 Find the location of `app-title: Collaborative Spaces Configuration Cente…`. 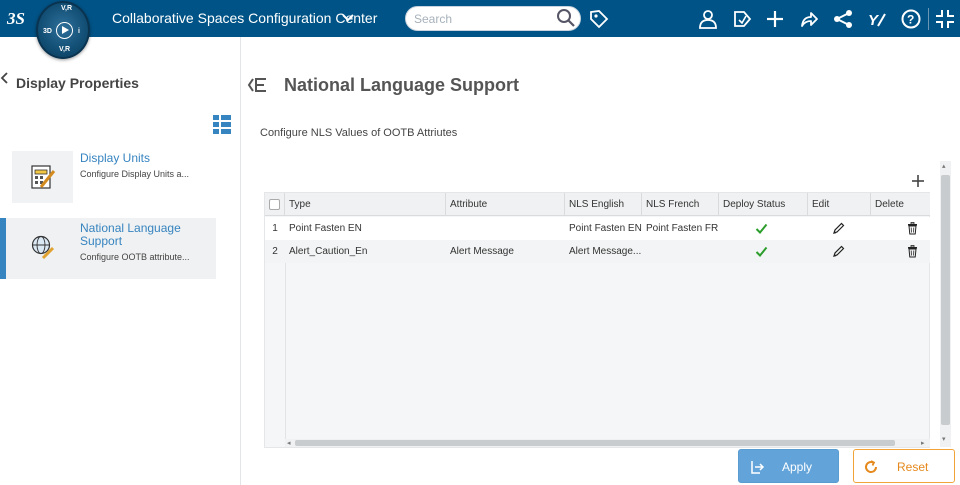

app-title: Collaborative Spaces Configuration Cente… is located at coordinates (244, 18).